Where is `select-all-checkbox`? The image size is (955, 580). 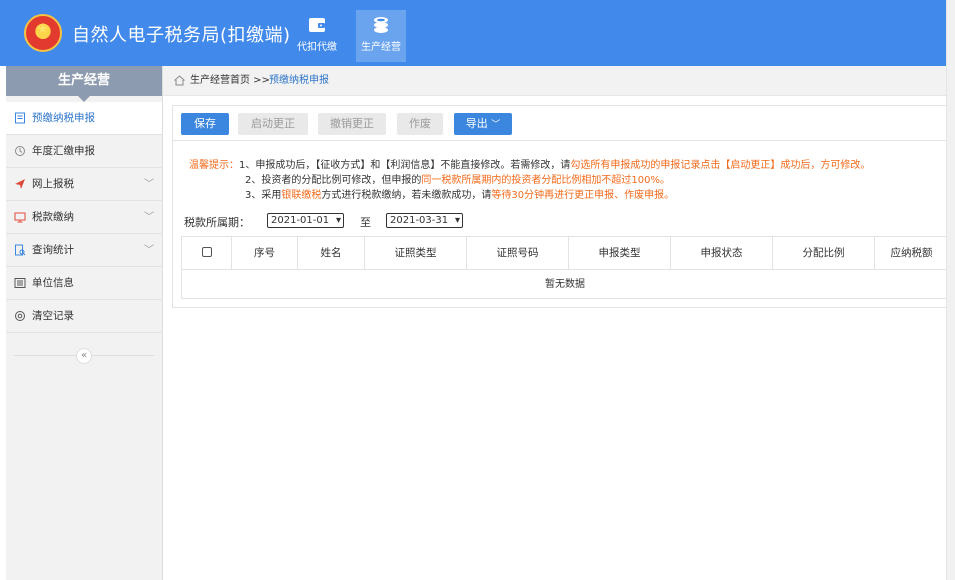
select-all-checkbox is located at coordinates (207, 252).